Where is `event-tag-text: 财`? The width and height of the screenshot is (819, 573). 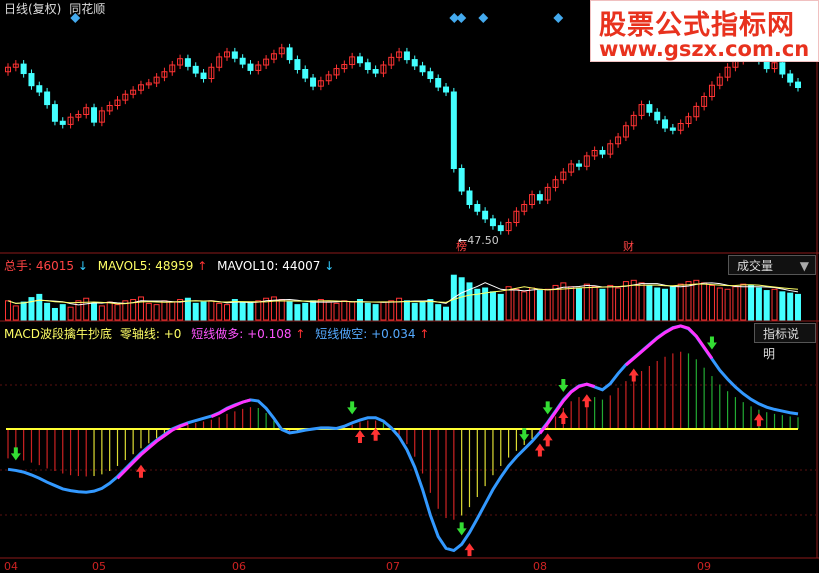
event-tag-text: 财 is located at coordinates (628, 246).